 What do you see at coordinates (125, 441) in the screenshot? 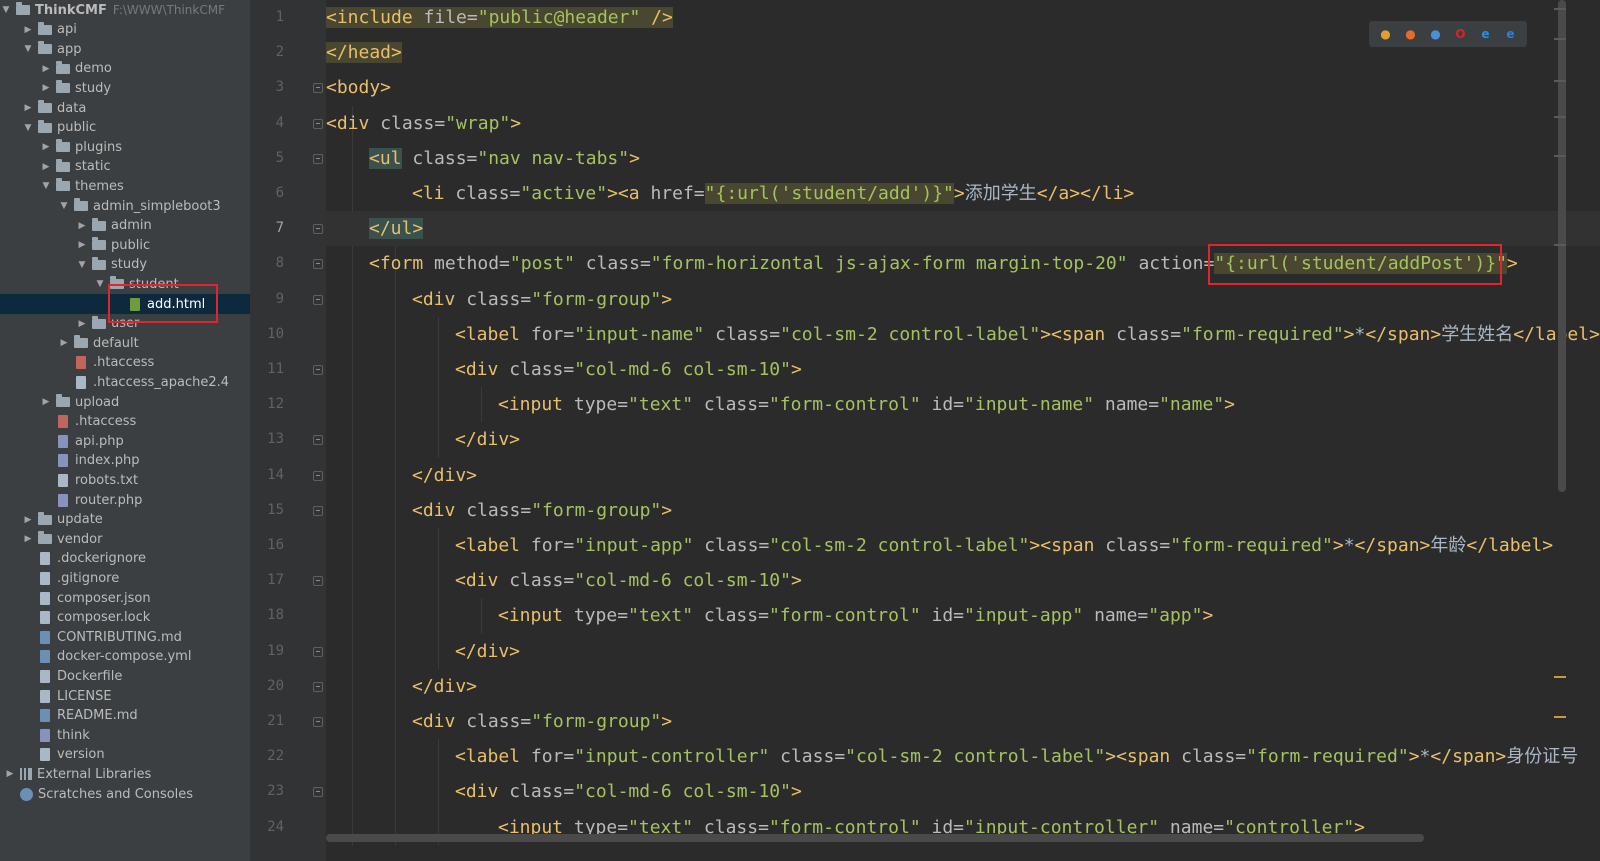
I see `tree-item: ▶api.php` at bounding box center [125, 441].